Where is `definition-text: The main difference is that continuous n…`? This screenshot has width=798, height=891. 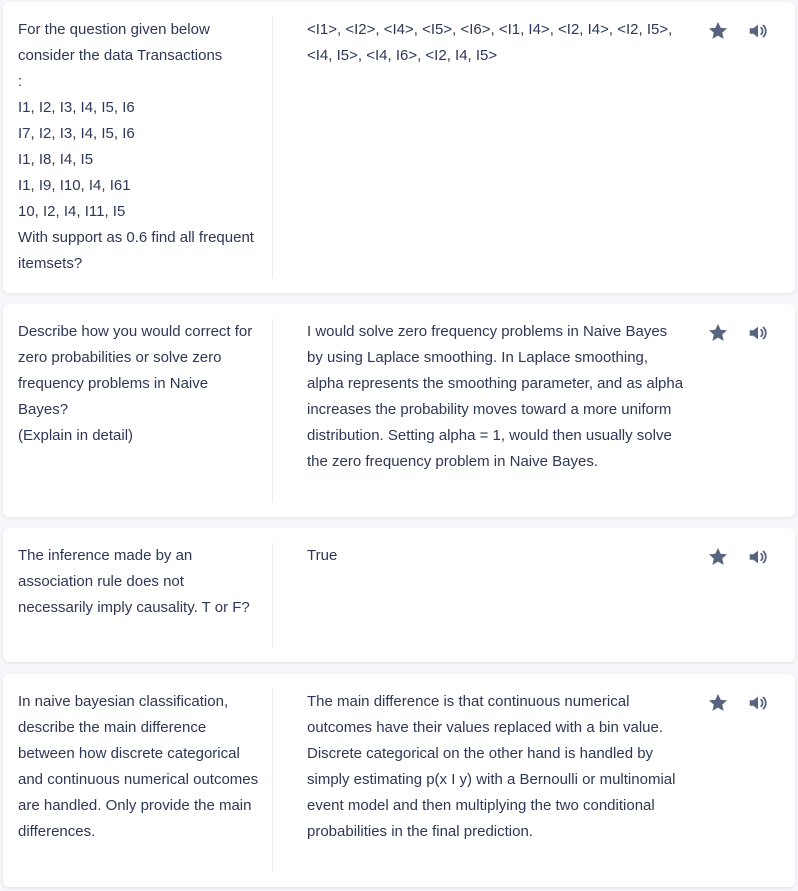 definition-text: The main difference is that continuous n… is located at coordinates (491, 766).